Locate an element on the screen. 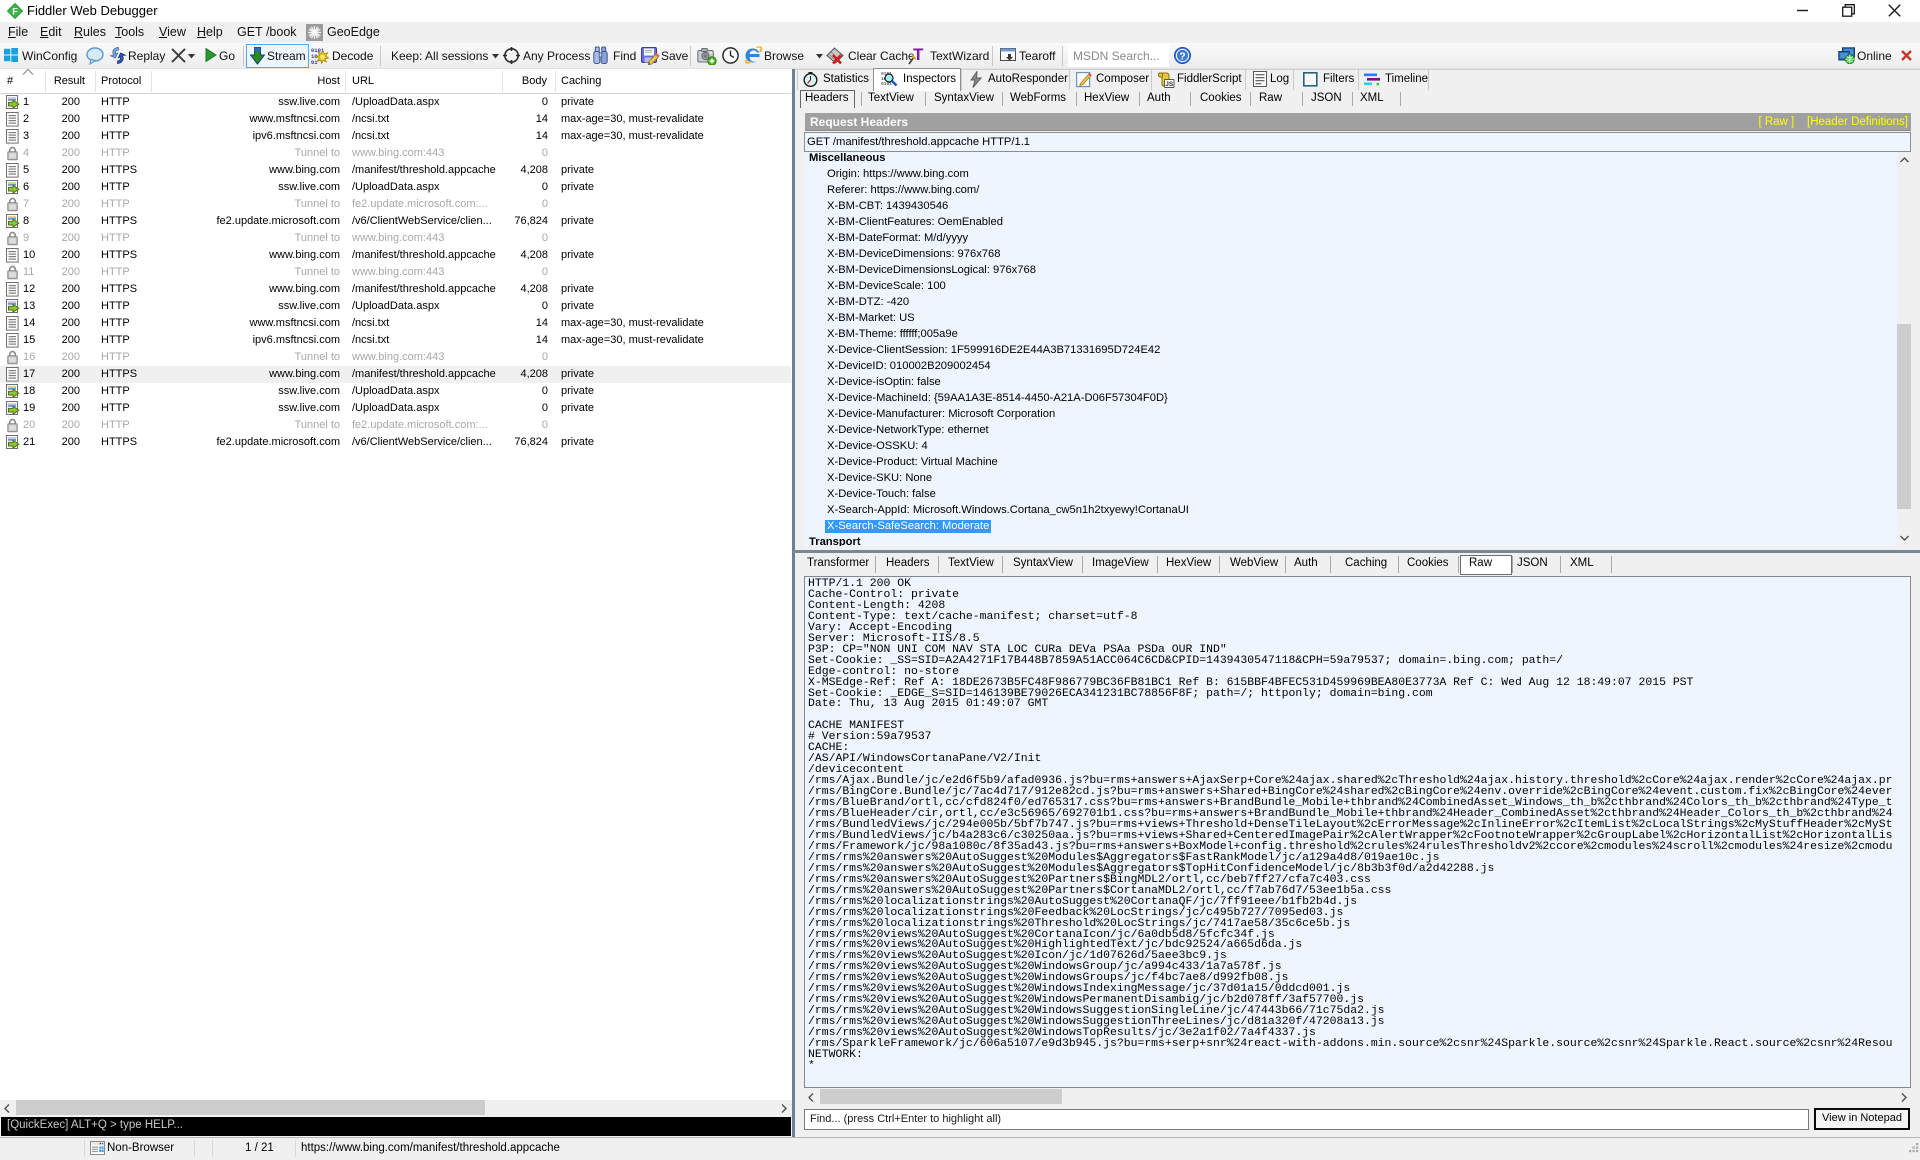 This screenshot has width=1920, height=1160. svg-text: F is located at coordinates (15, 12).